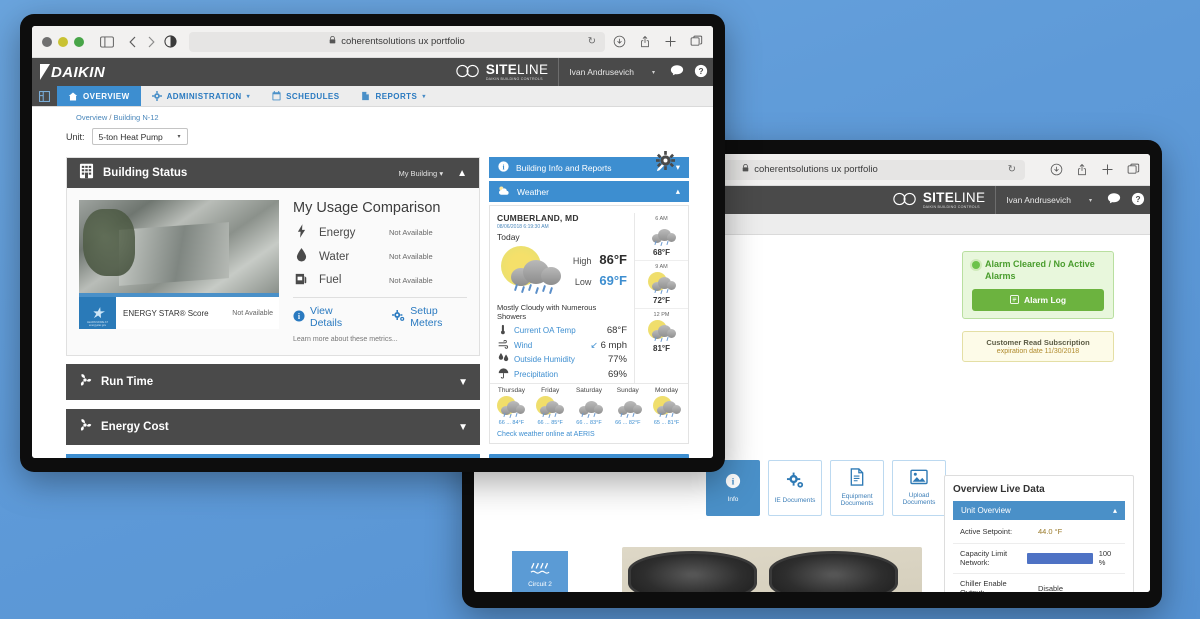 This screenshot has width=1200, height=619. I want to click on live-data-row: Active Setpoint: 44.0 °F, so click(1039, 532).